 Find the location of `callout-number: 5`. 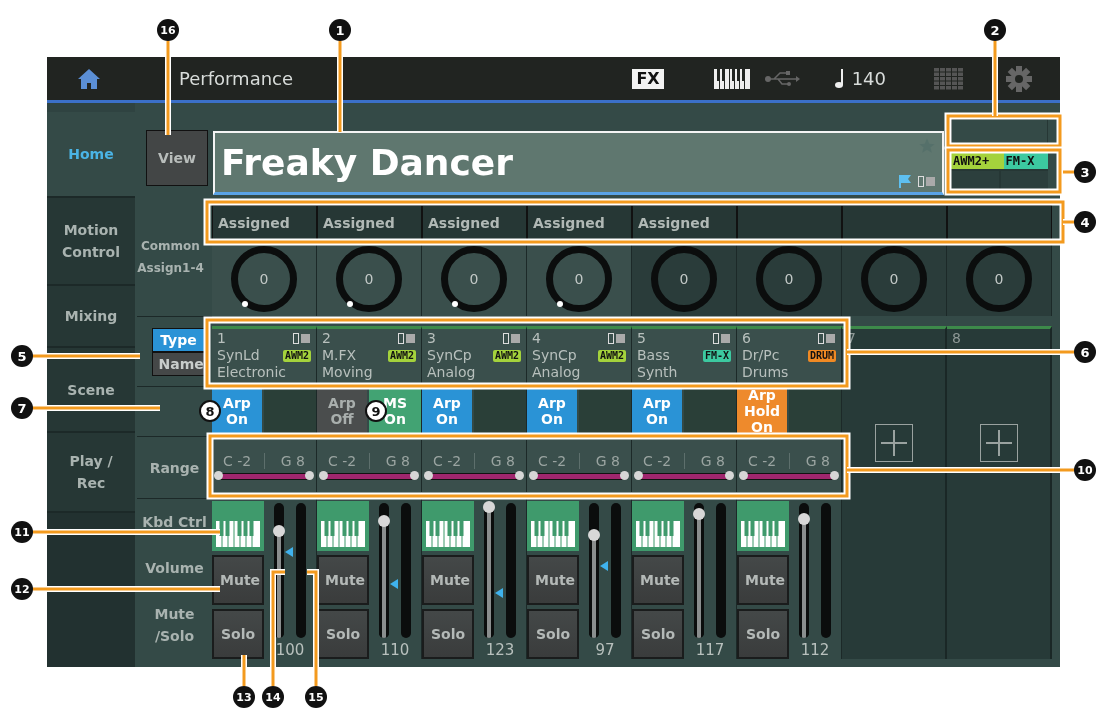

callout-number: 5 is located at coordinates (22, 356).